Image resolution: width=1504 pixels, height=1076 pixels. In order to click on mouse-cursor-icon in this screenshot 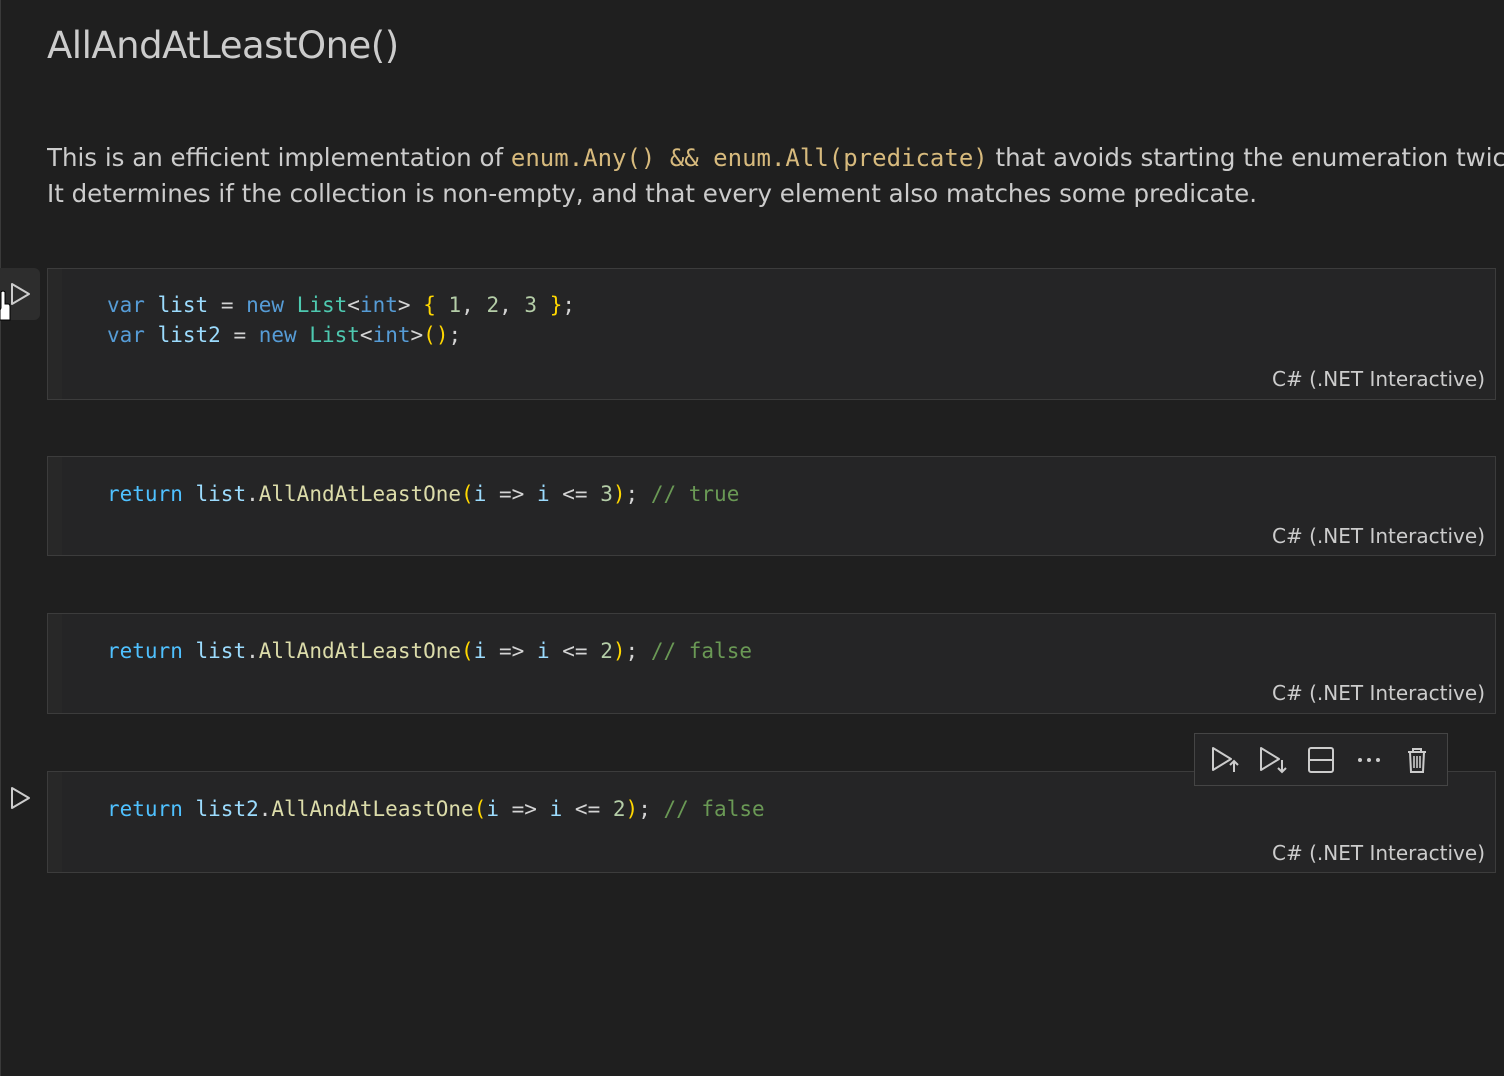, I will do `click(5, 305)`.